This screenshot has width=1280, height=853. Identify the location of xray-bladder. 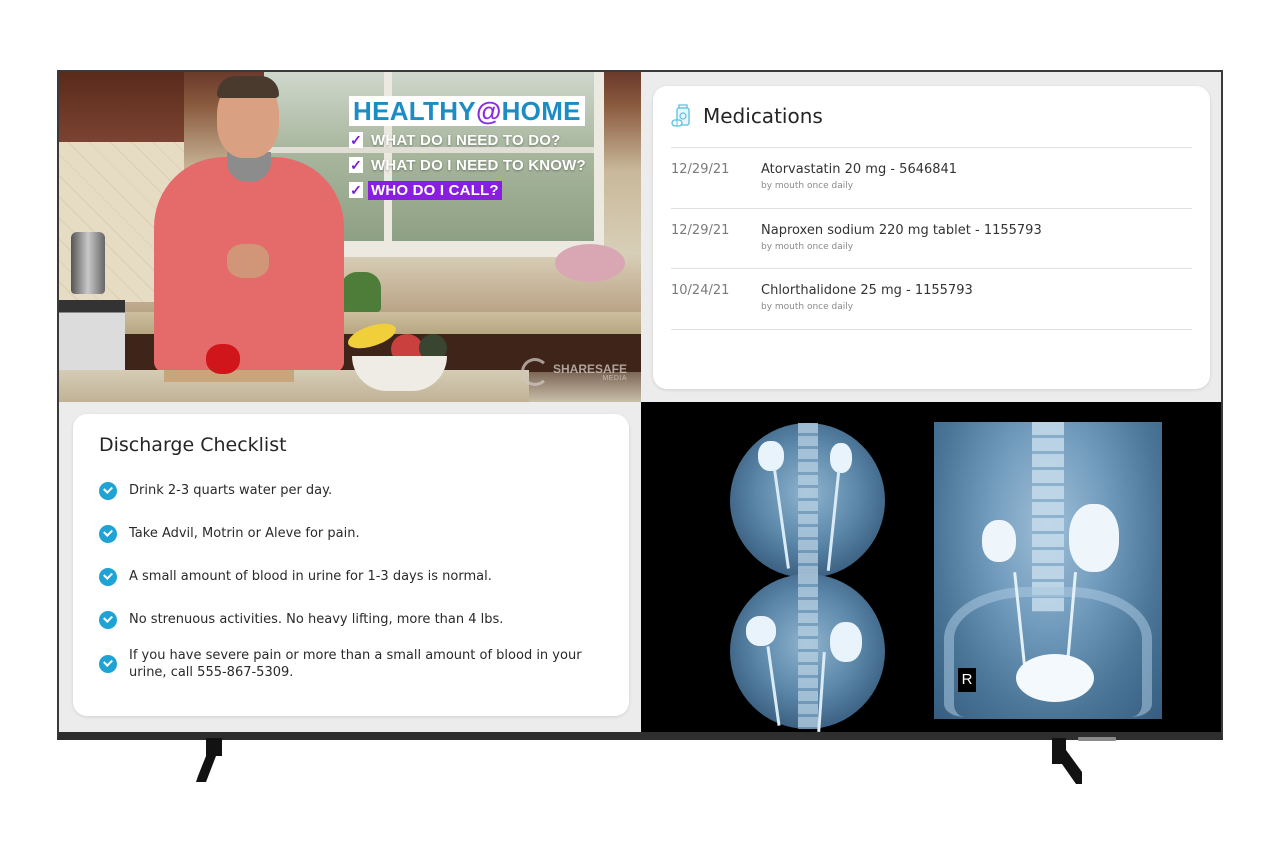
(1055, 678).